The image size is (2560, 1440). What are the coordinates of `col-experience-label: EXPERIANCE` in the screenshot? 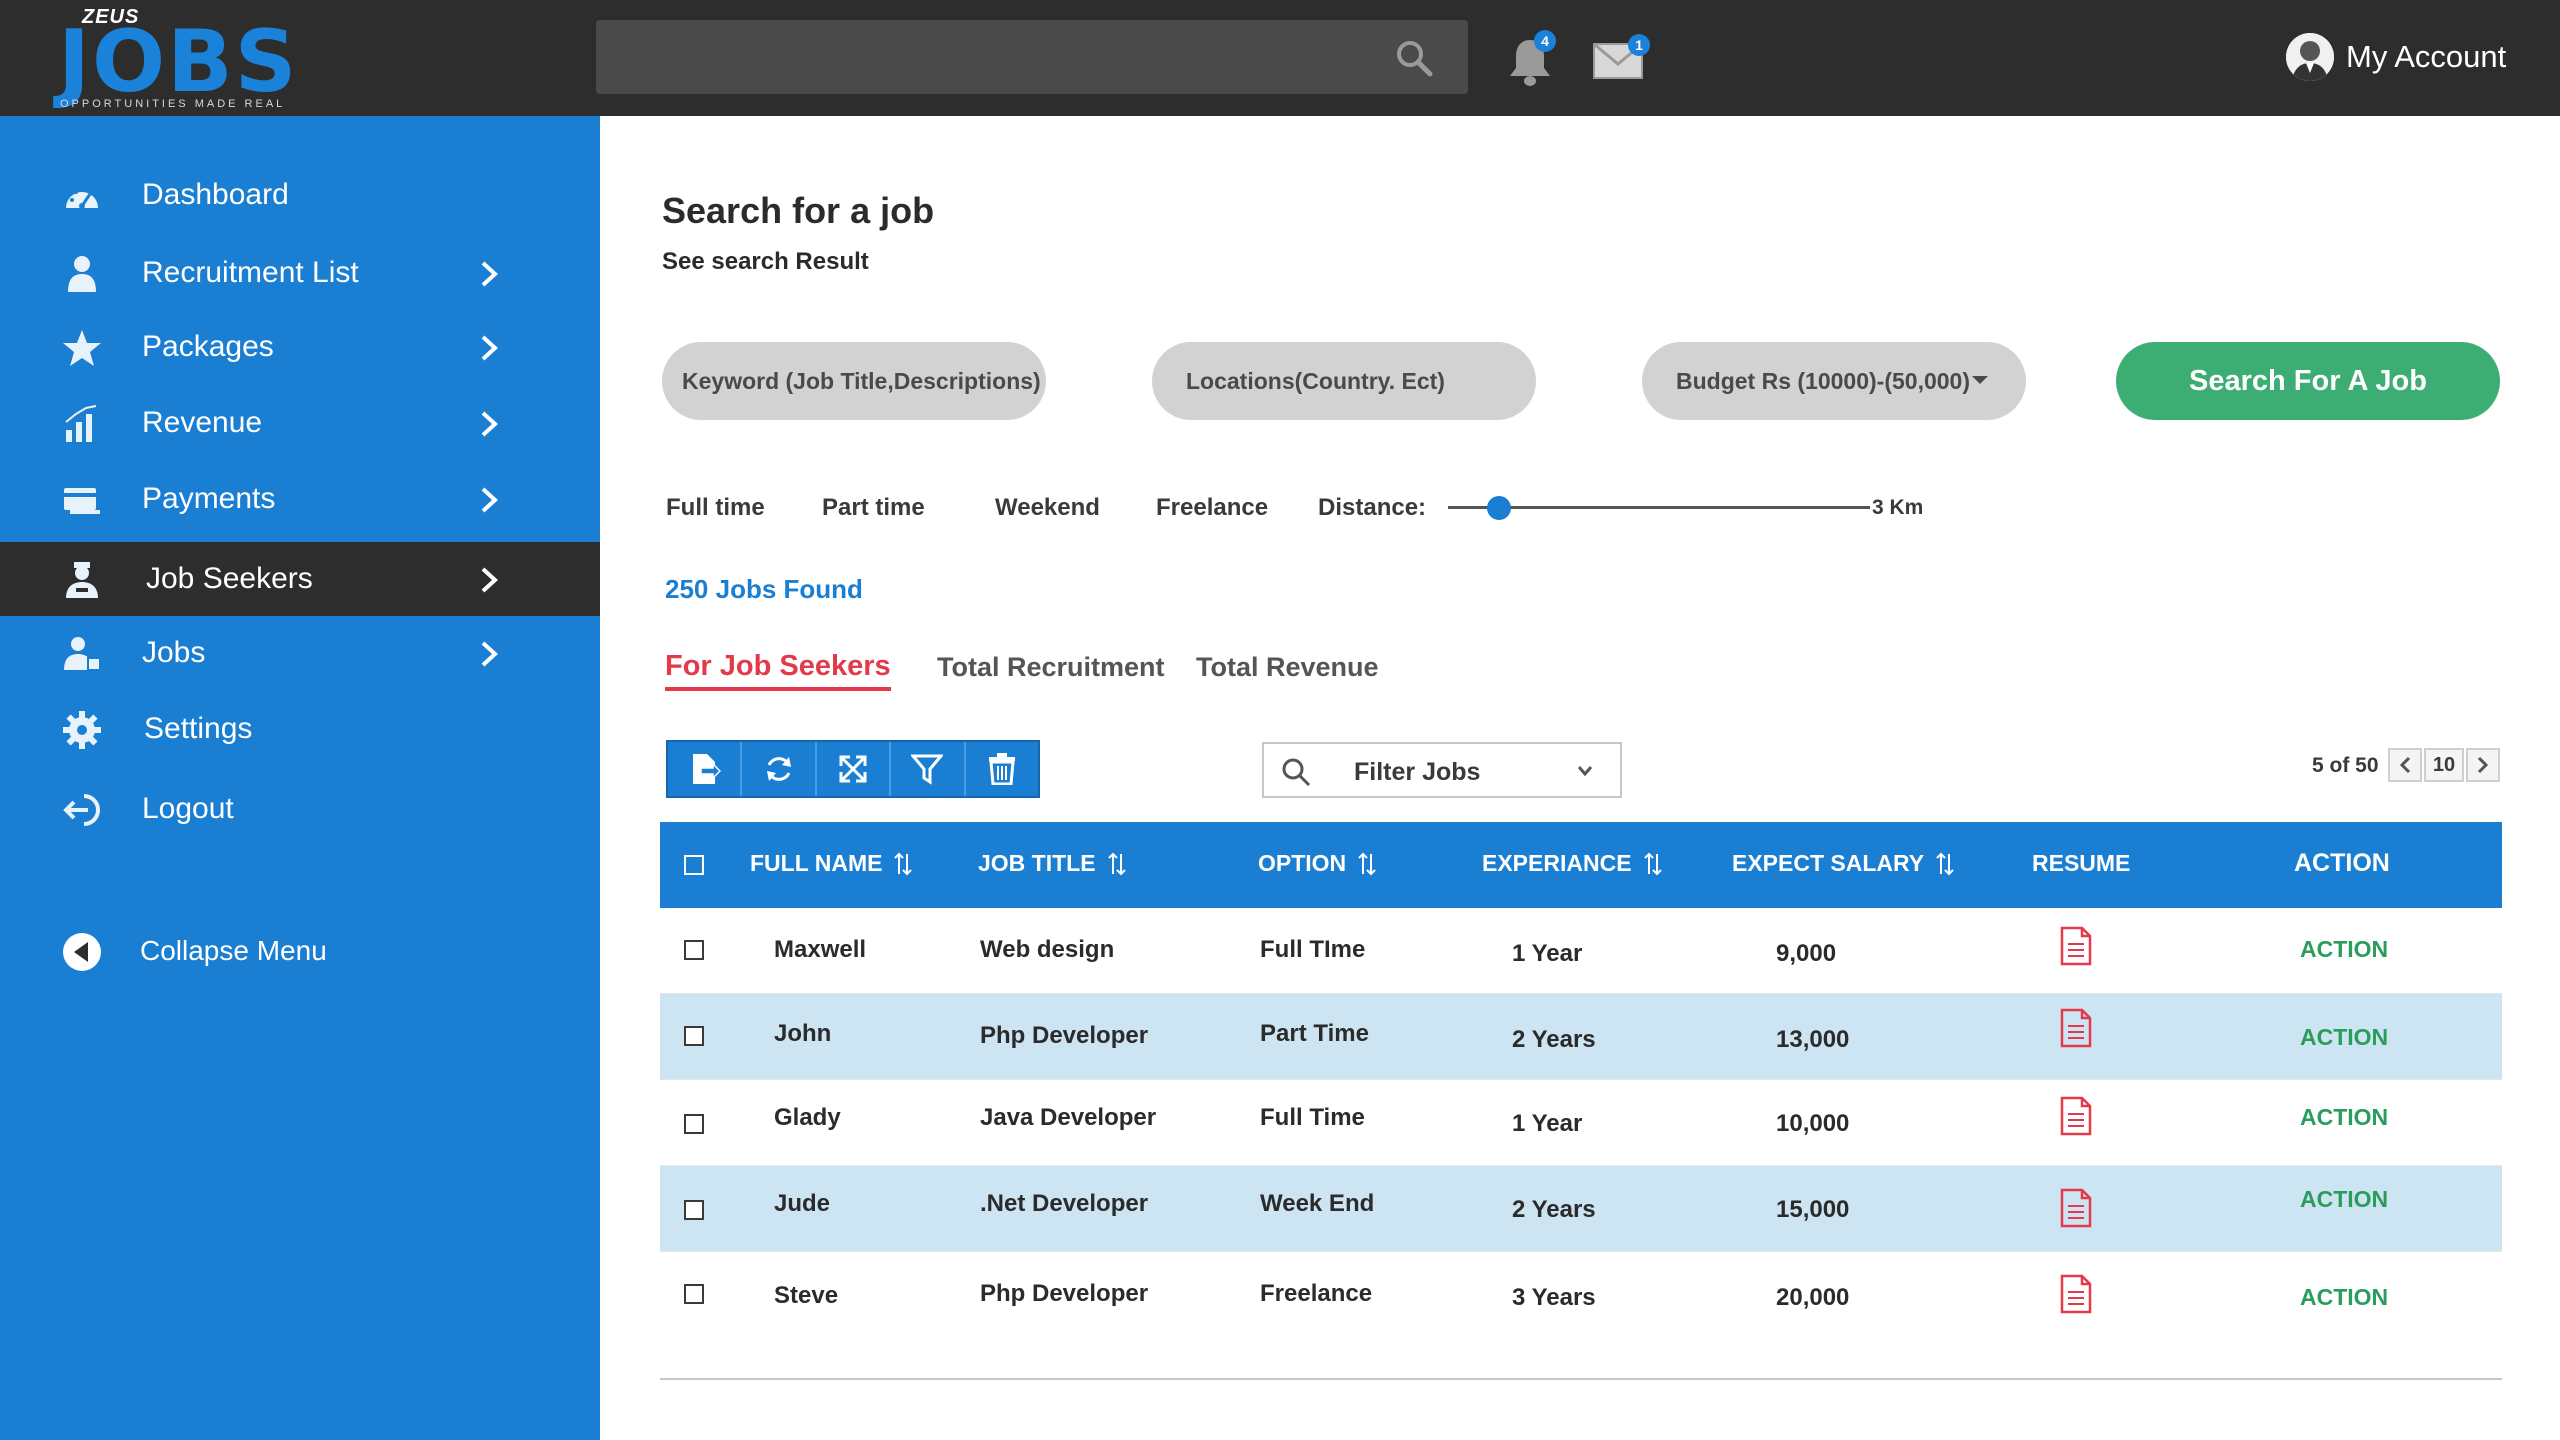 It's located at (1557, 863).